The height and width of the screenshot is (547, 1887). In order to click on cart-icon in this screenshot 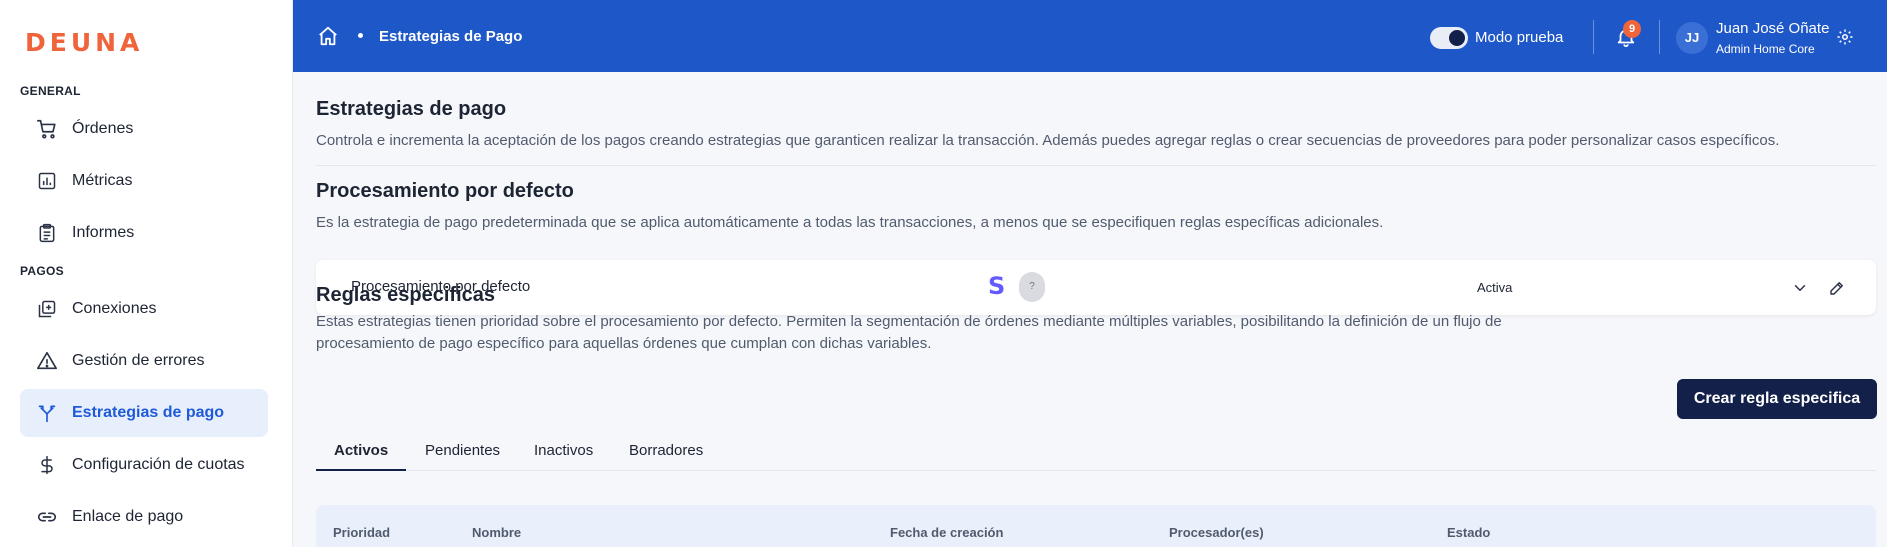, I will do `click(47, 129)`.